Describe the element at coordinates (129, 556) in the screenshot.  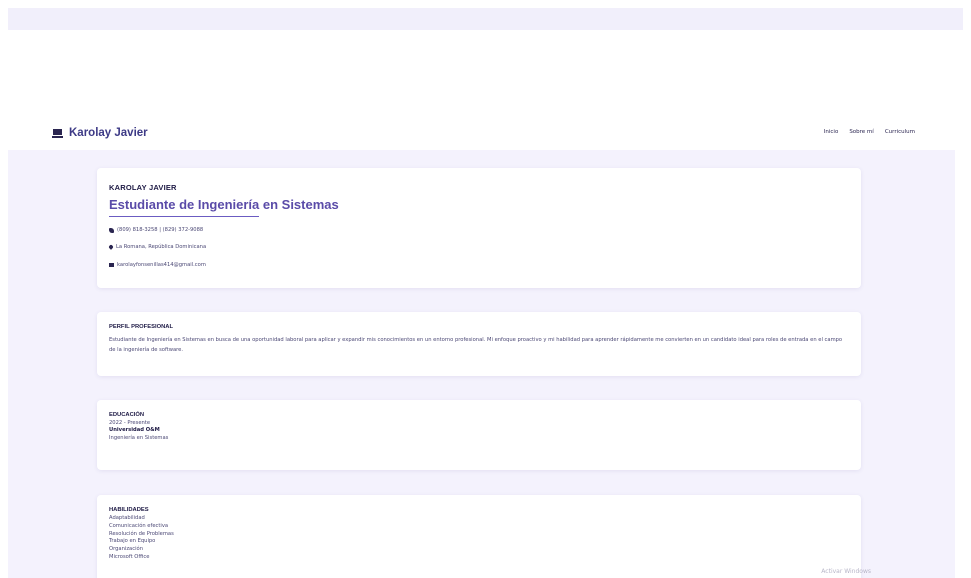
I see `skill-item: Microsoft Office` at that location.